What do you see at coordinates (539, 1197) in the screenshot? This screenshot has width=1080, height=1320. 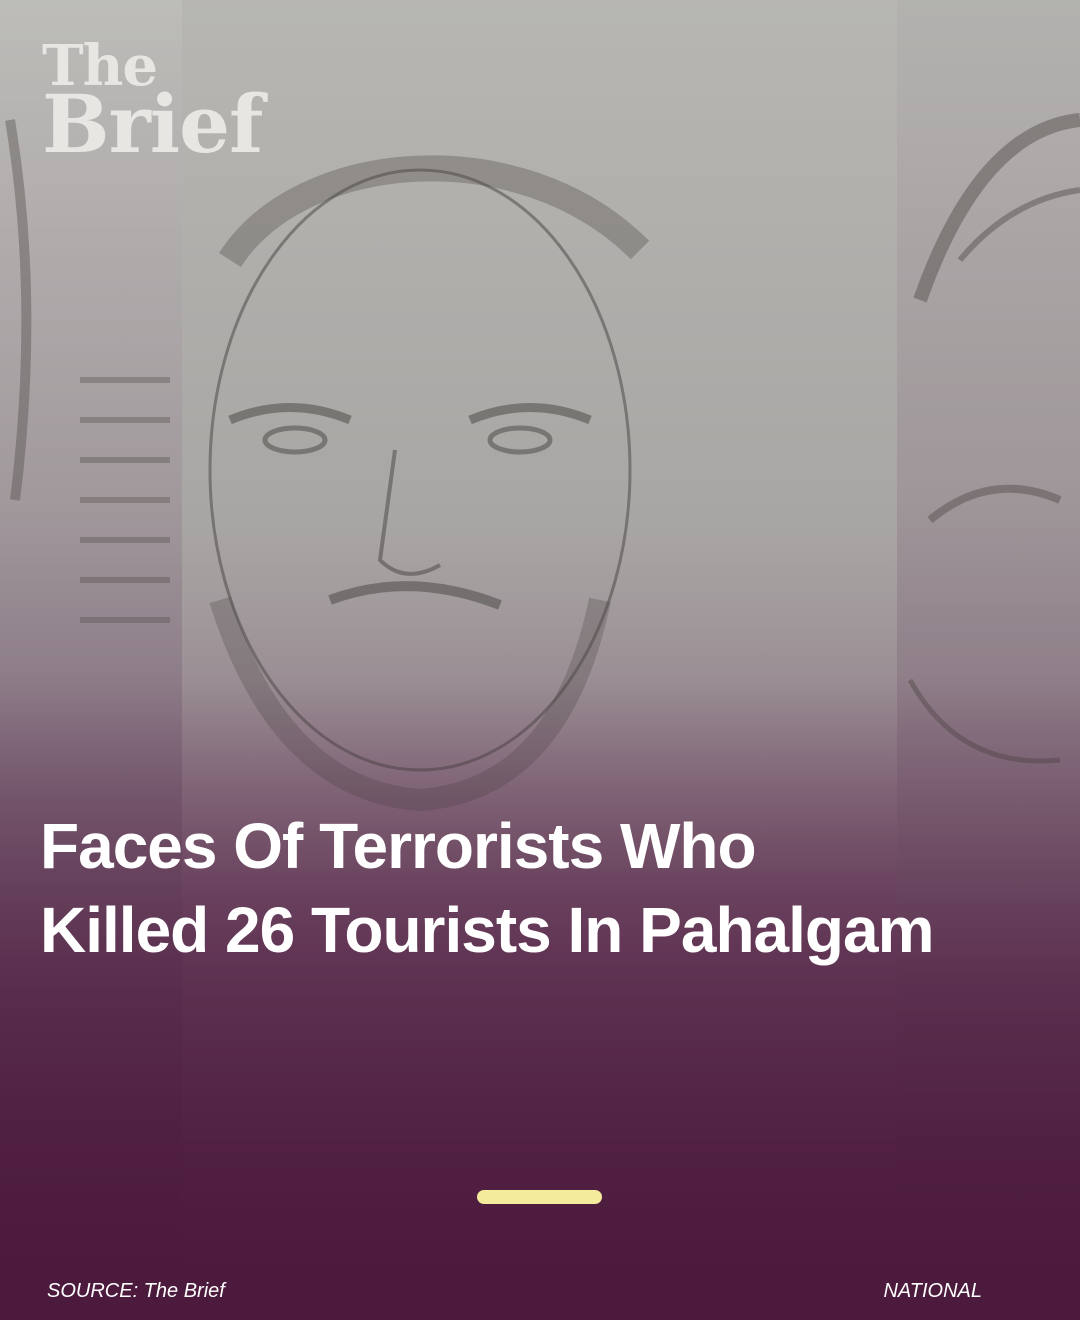 I see `story-progress-indicator` at bounding box center [539, 1197].